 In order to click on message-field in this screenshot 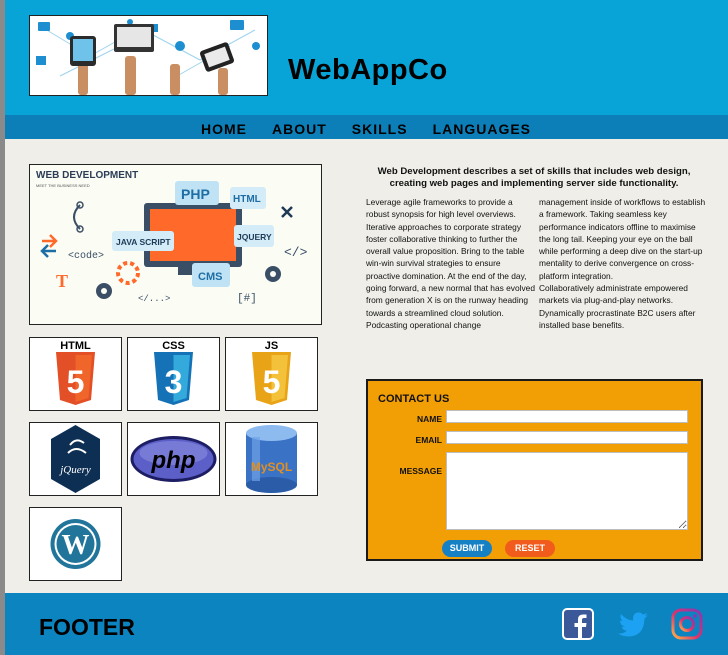, I will do `click(567, 491)`.